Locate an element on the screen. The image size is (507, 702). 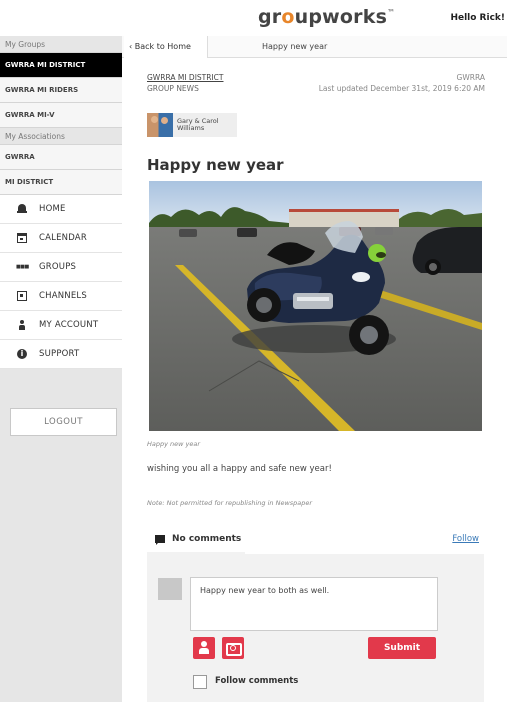
last-updated: Last updated December 31st, 2019 6:20 AM is located at coordinates (401, 88).